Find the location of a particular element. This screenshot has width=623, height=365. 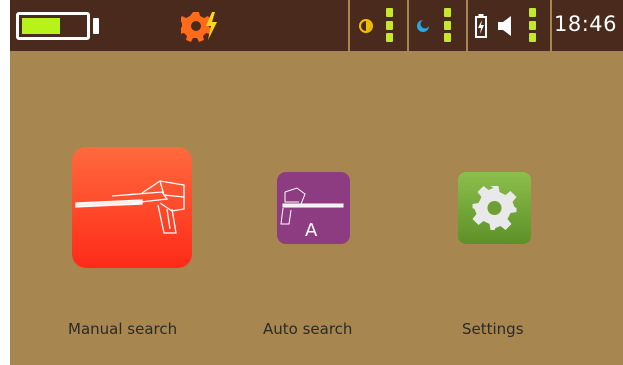

auto-search-label: Auto search is located at coordinates (307, 329).